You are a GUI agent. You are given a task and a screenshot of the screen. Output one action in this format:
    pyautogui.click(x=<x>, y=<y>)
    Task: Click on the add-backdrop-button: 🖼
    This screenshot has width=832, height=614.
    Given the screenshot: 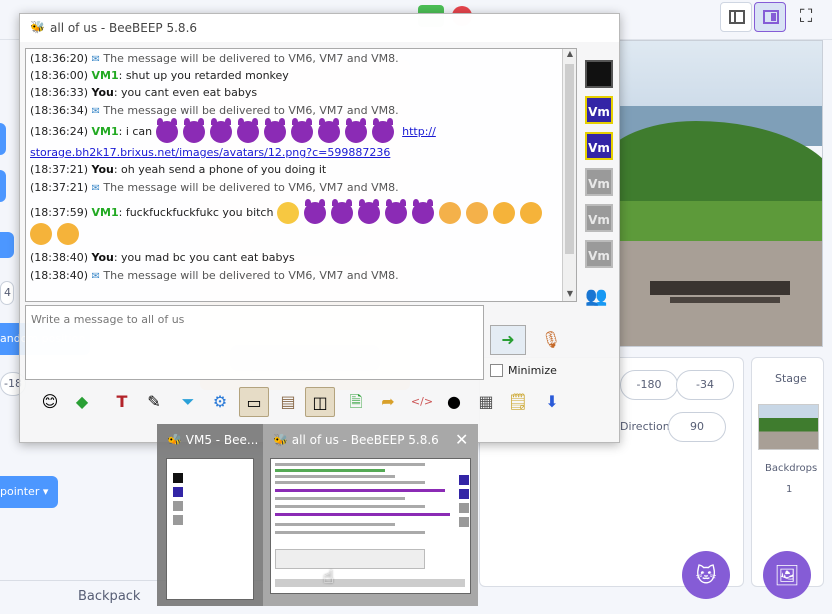 What is the action you would take?
    pyautogui.click(x=787, y=575)
    